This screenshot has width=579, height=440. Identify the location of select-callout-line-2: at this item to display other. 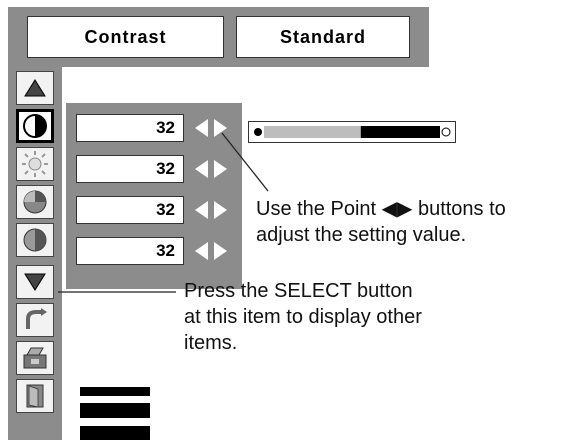
(303, 317).